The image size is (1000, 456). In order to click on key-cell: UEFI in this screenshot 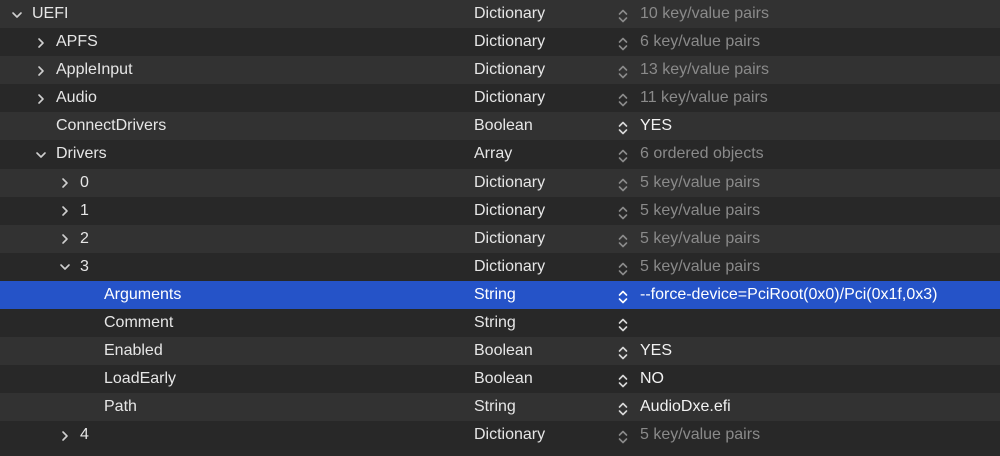, I will do `click(38, 14)`.